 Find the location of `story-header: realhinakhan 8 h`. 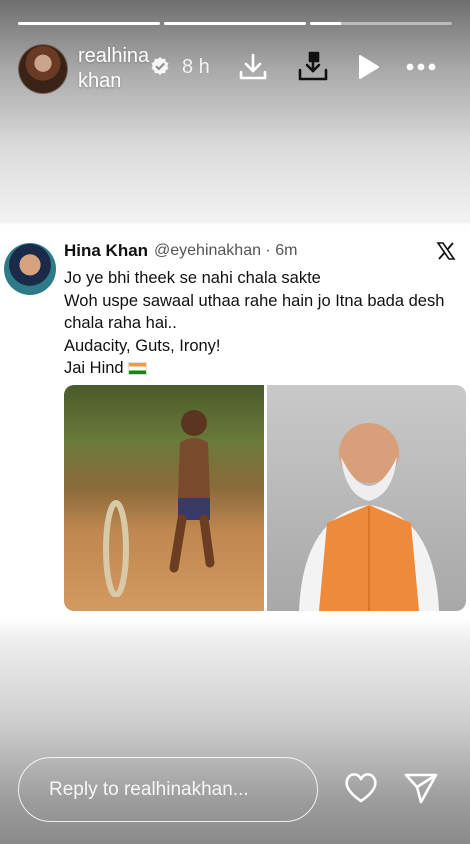

story-header: realhinakhan 8 h is located at coordinates (237, 68).